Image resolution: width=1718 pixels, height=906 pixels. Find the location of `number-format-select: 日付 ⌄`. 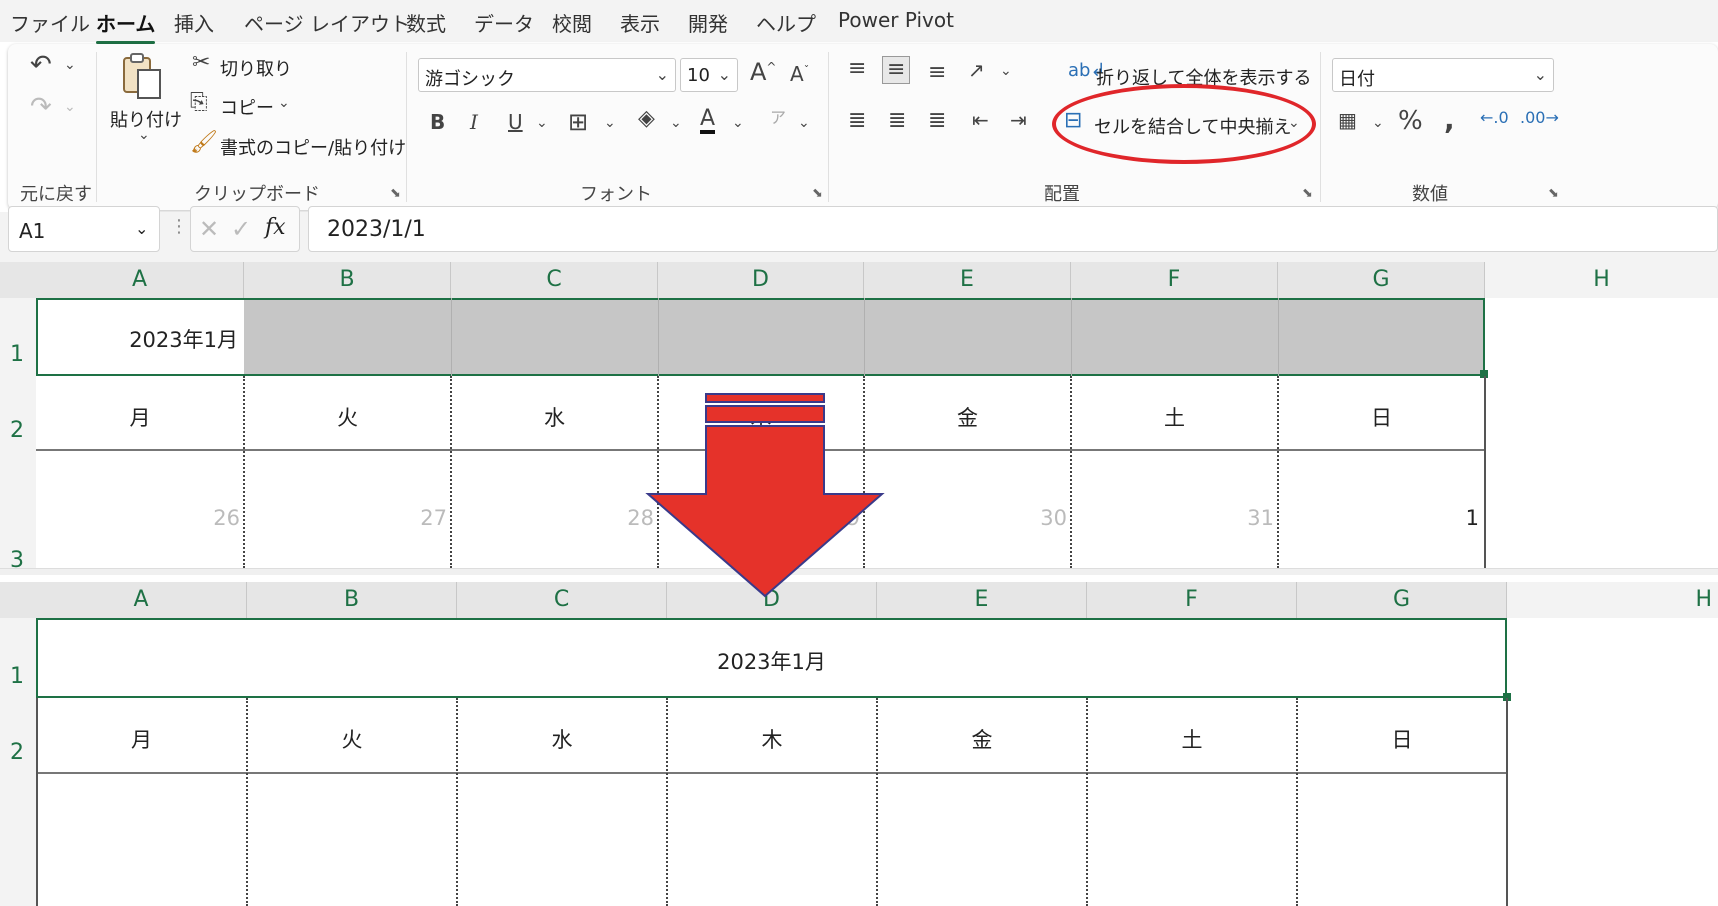

number-format-select: 日付 ⌄ is located at coordinates (1443, 75).